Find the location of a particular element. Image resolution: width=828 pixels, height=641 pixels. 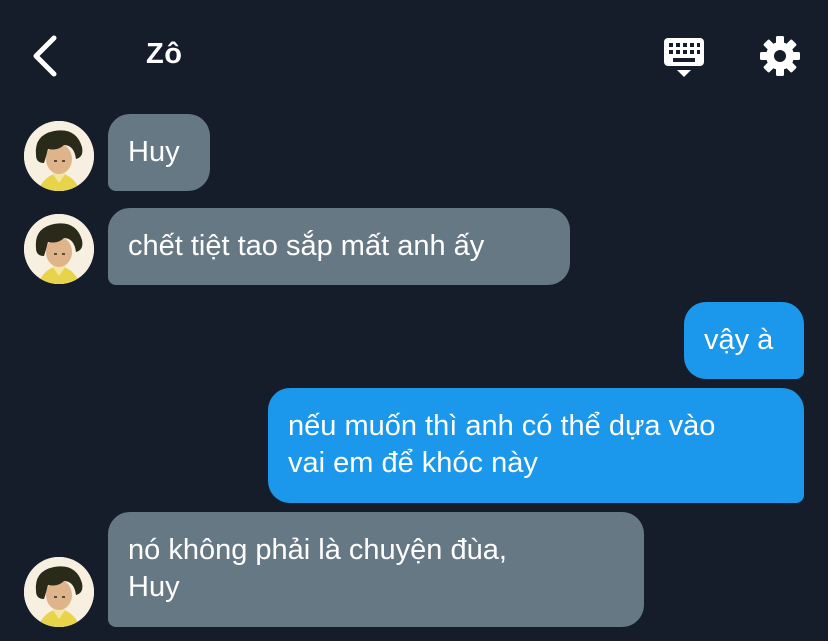

message-bubble-incoming: nó không phải là chuyện đùa, Huy is located at coordinates (376, 569).